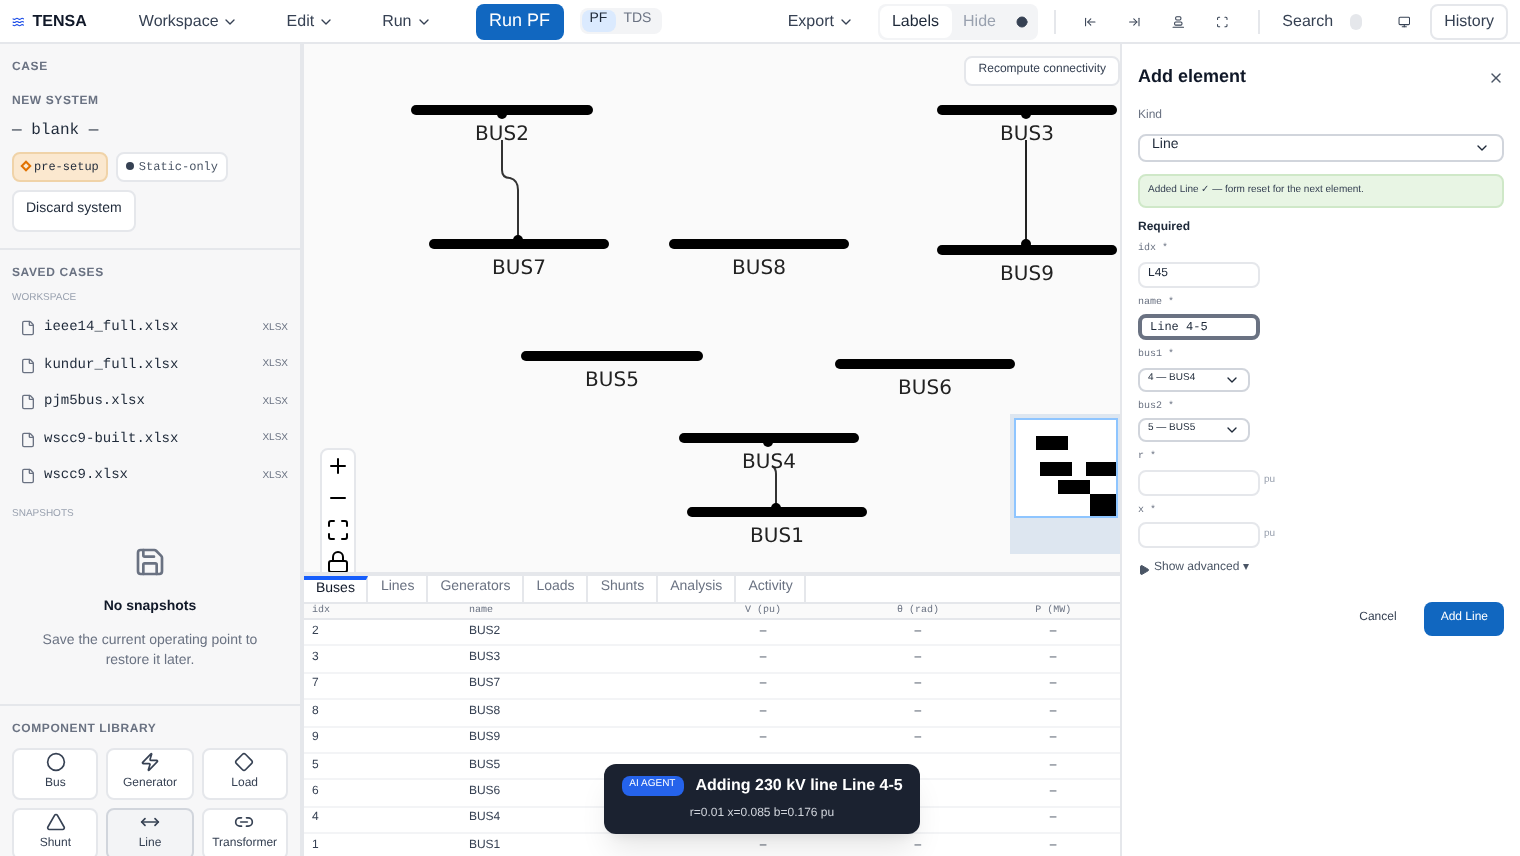  What do you see at coordinates (1027, 125) in the screenshot?
I see `bus-bar: BUS3` at bounding box center [1027, 125].